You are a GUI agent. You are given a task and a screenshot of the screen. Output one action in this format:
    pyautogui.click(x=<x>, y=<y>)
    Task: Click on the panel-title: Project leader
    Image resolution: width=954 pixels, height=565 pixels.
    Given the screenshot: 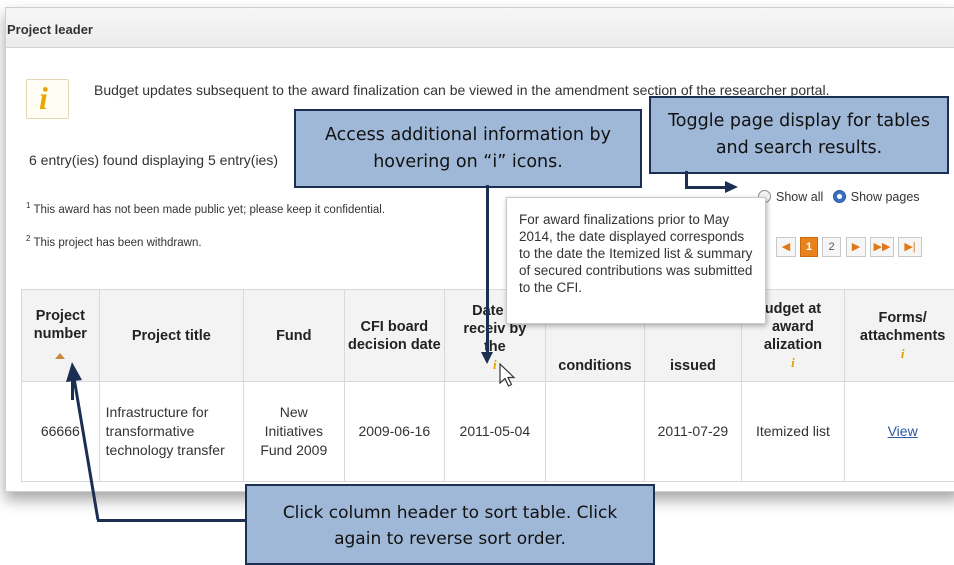 What is the action you would take?
    pyautogui.click(x=50, y=29)
    